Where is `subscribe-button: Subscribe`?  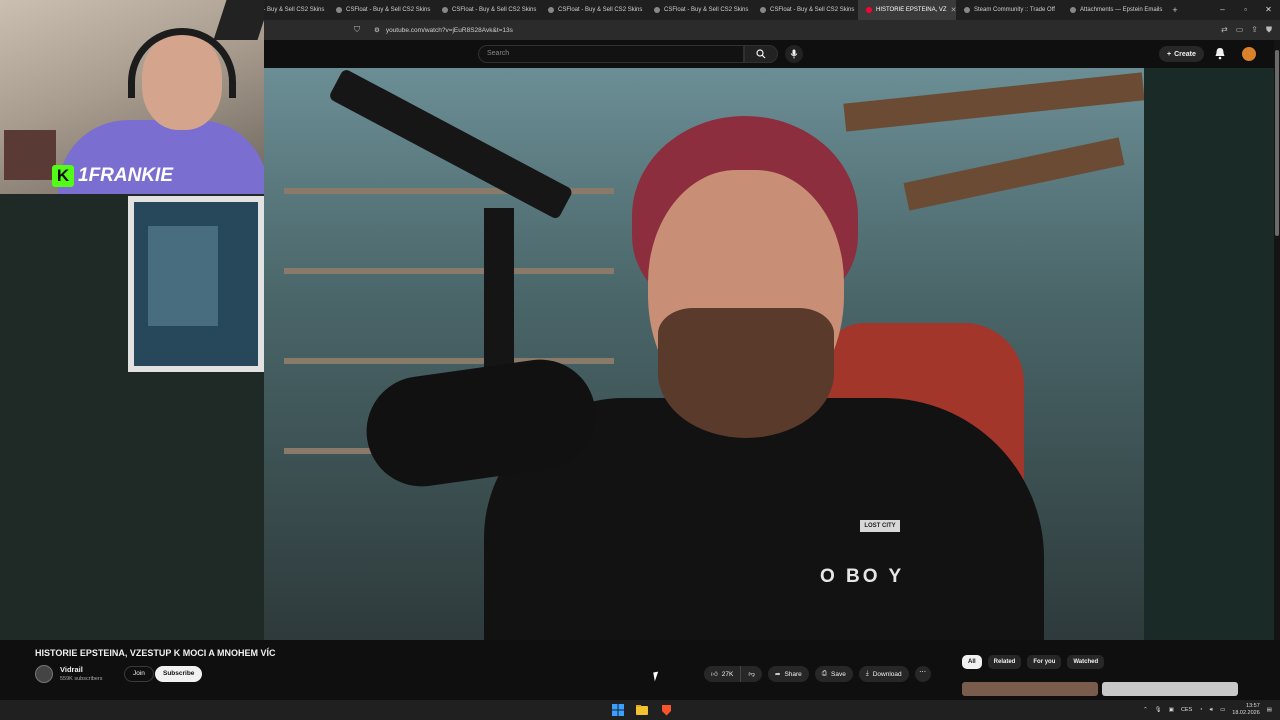 subscribe-button: Subscribe is located at coordinates (179, 674).